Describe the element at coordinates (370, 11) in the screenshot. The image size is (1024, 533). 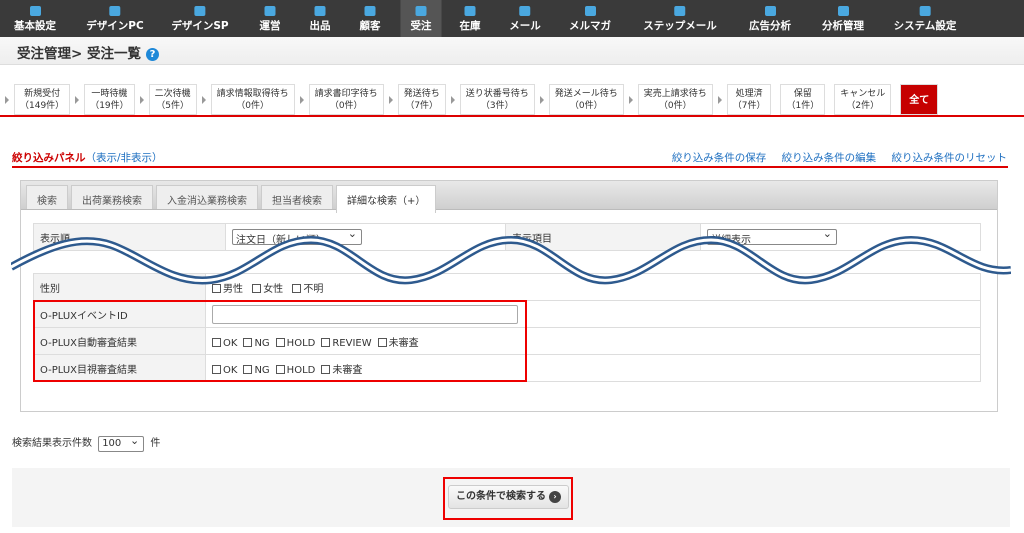
I see `user-icon` at that location.